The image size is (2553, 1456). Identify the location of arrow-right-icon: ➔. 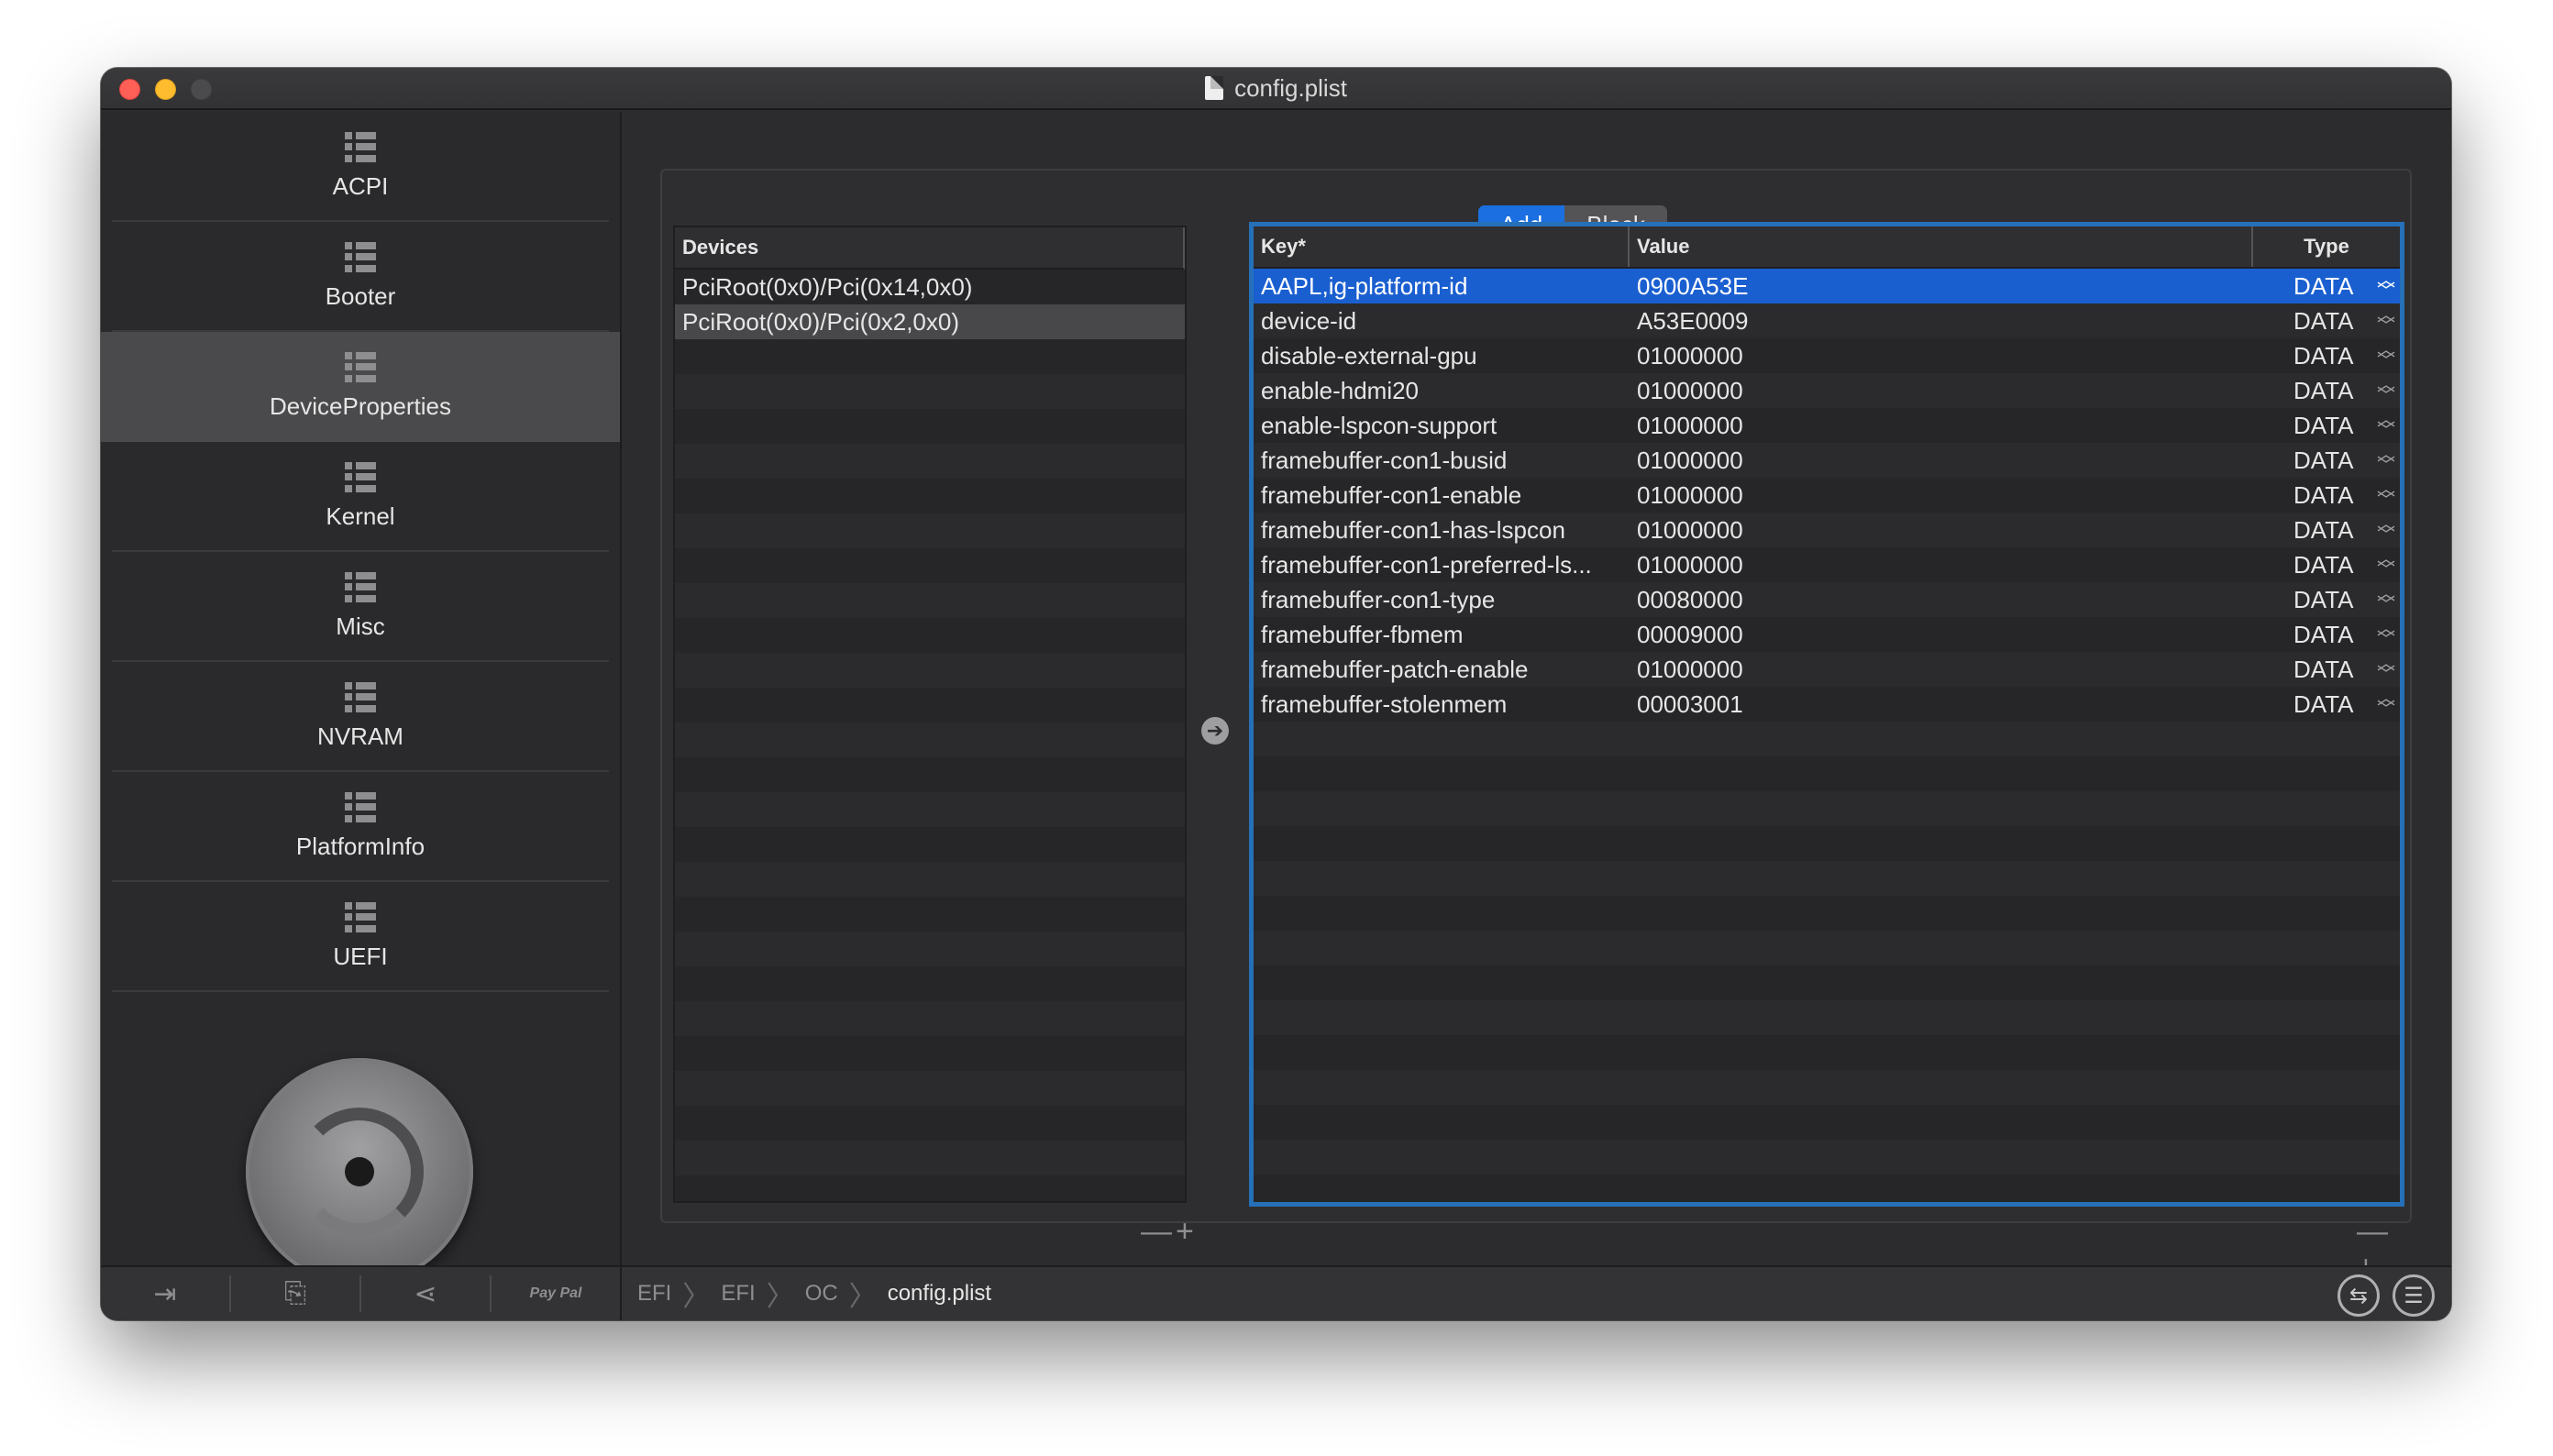
(1215, 731).